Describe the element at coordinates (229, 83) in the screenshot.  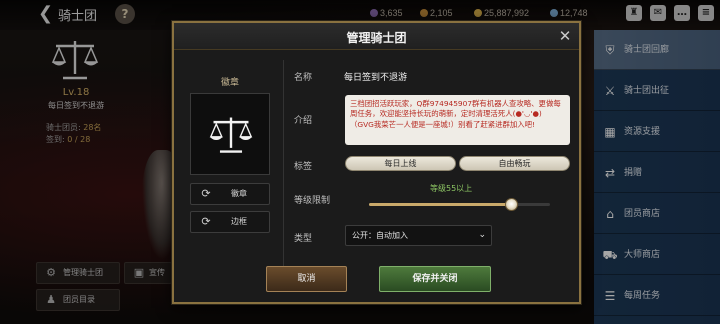
I see `badge-label: 徽章` at that location.